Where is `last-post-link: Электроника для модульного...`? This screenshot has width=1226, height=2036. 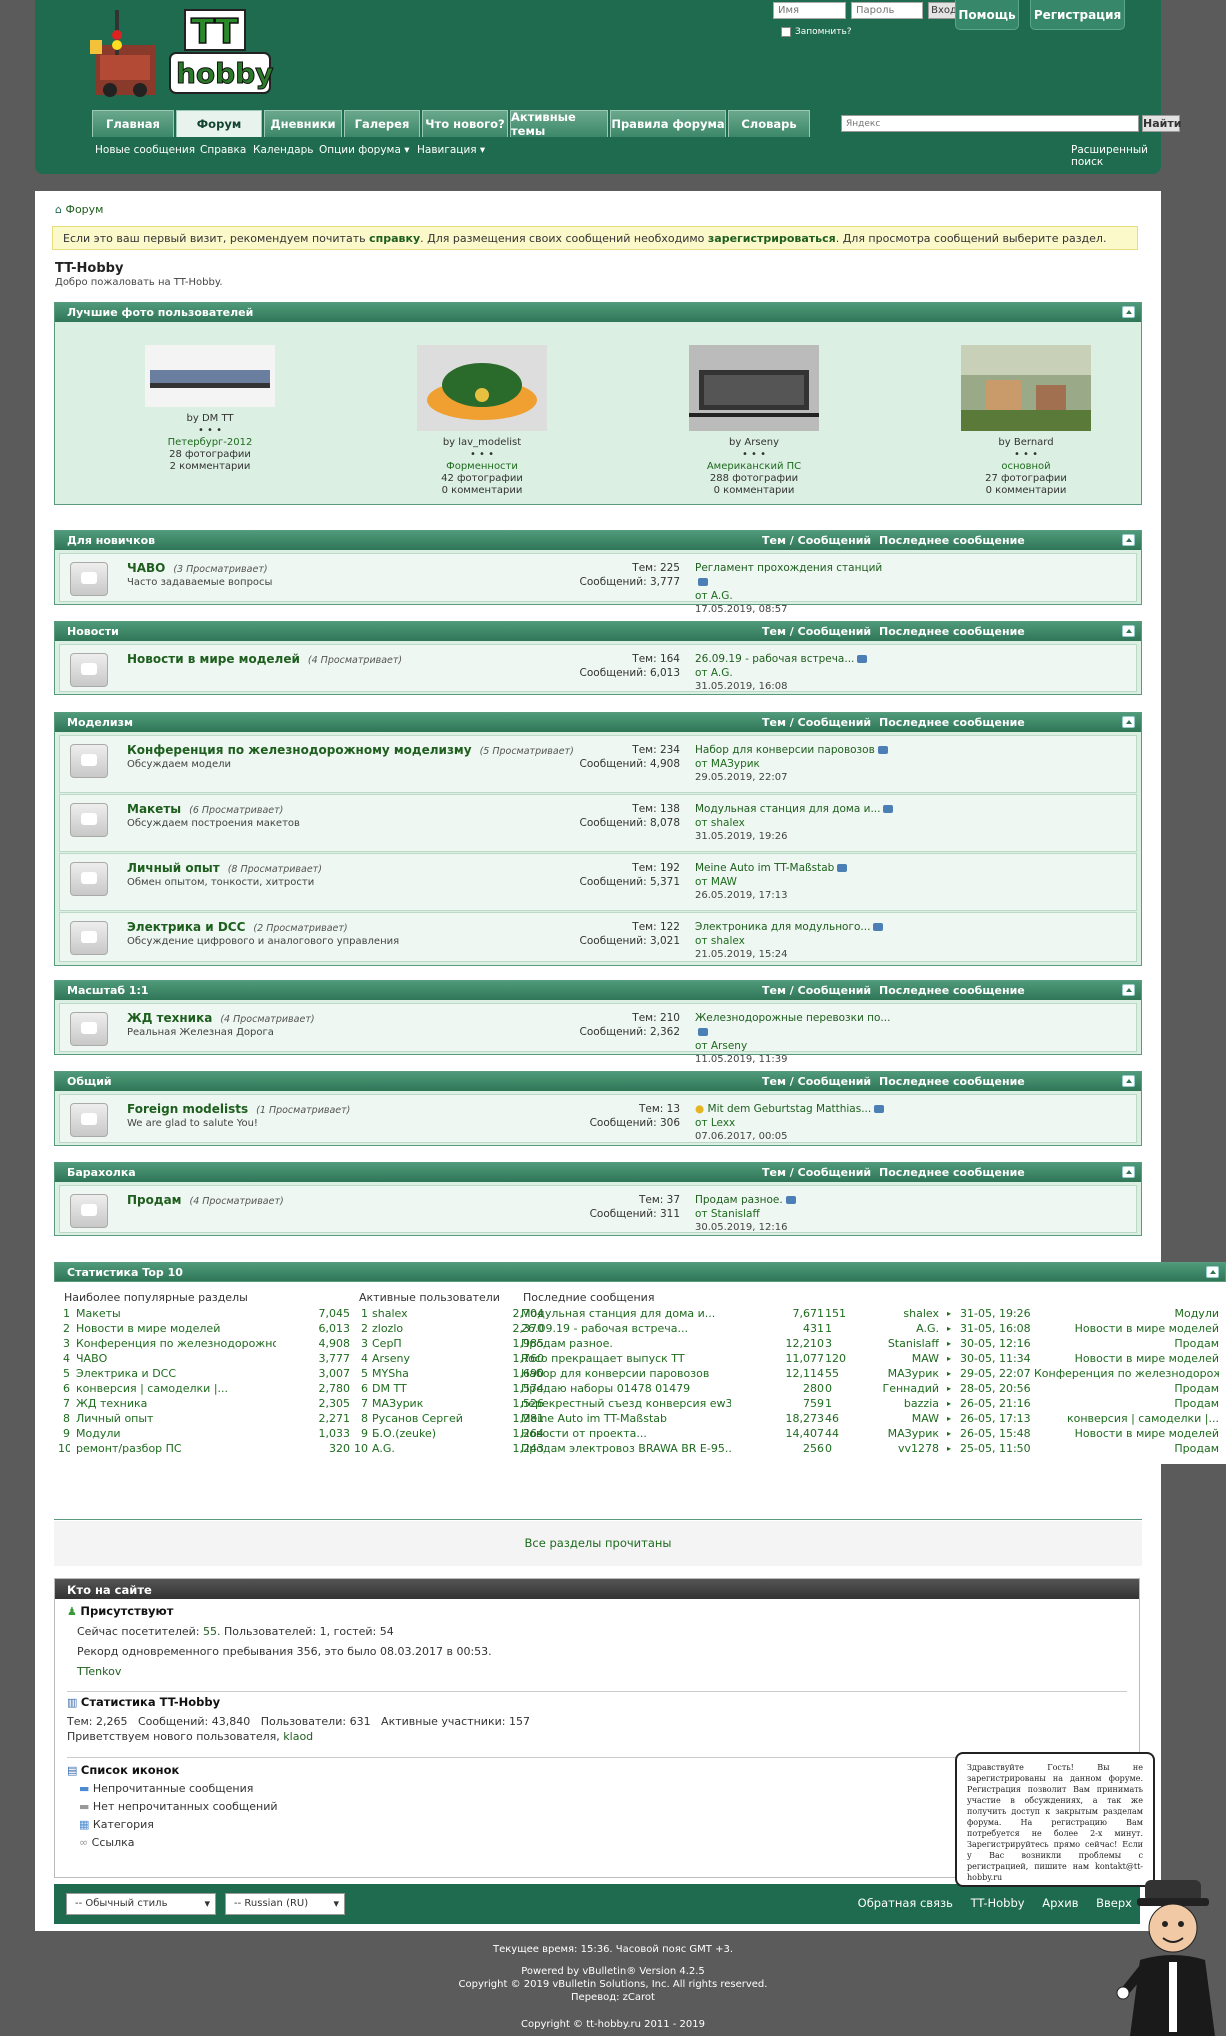
last-post-link: Электроника для модульного... is located at coordinates (782, 927).